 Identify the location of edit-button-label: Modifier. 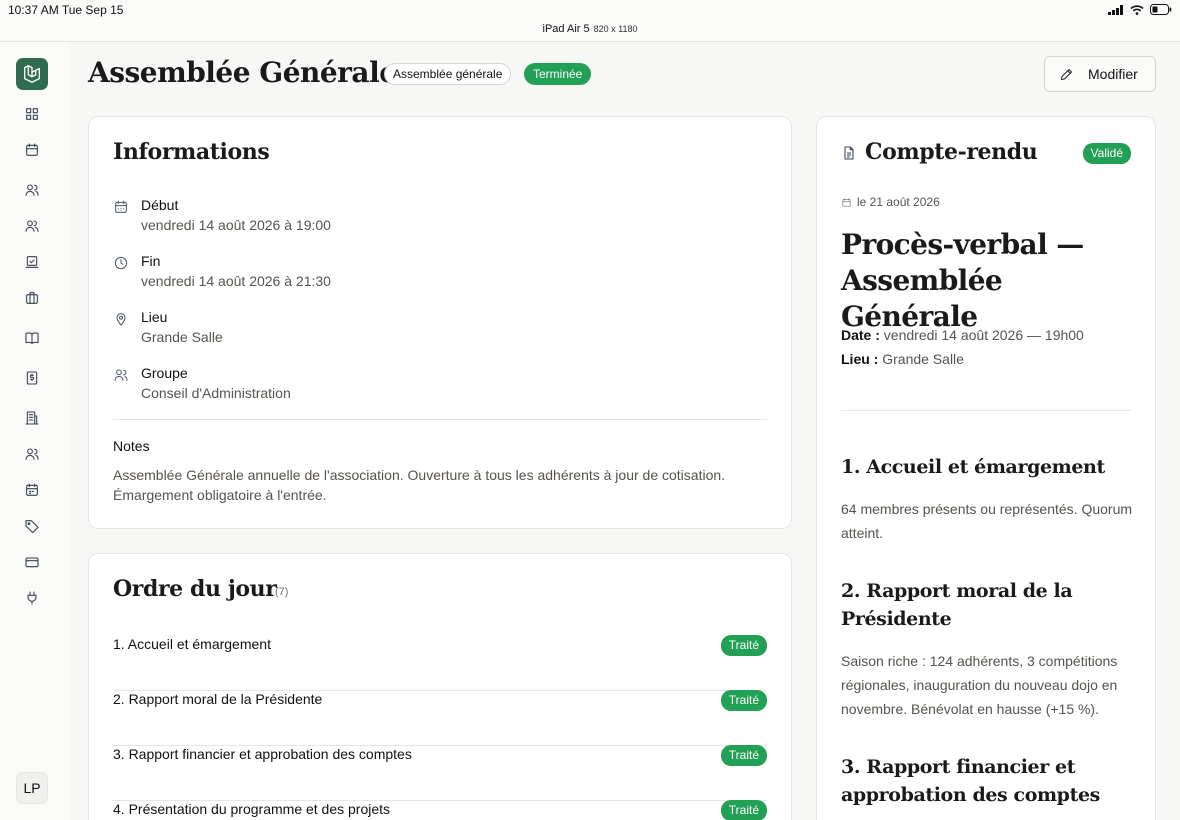
(1113, 74).